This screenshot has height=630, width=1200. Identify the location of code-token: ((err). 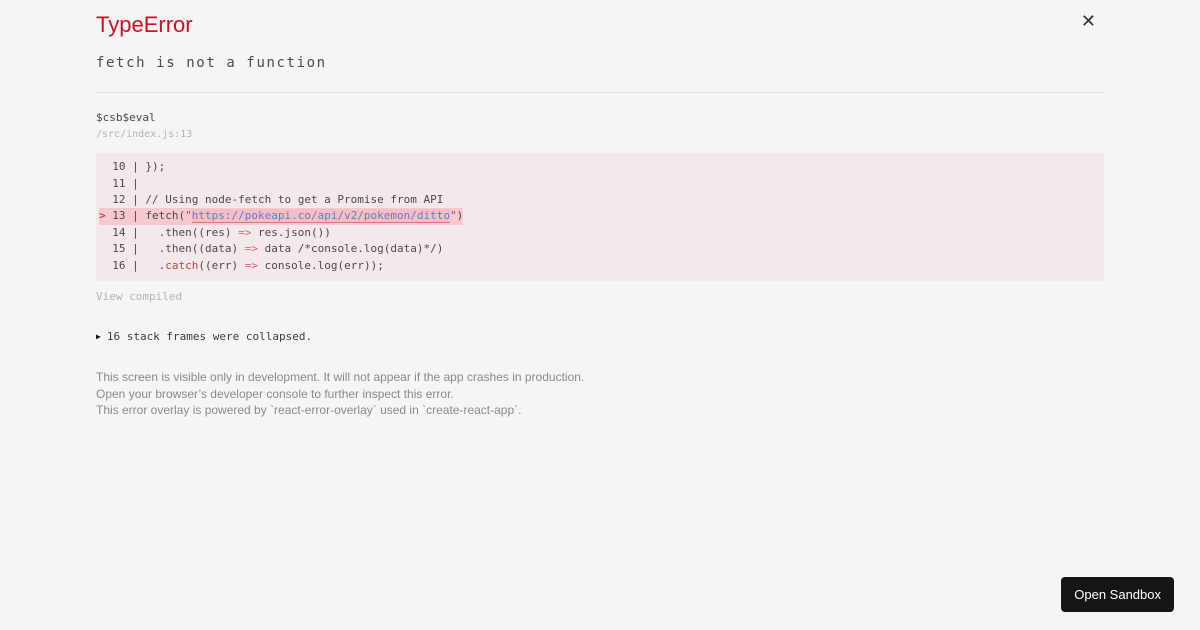
(221, 265).